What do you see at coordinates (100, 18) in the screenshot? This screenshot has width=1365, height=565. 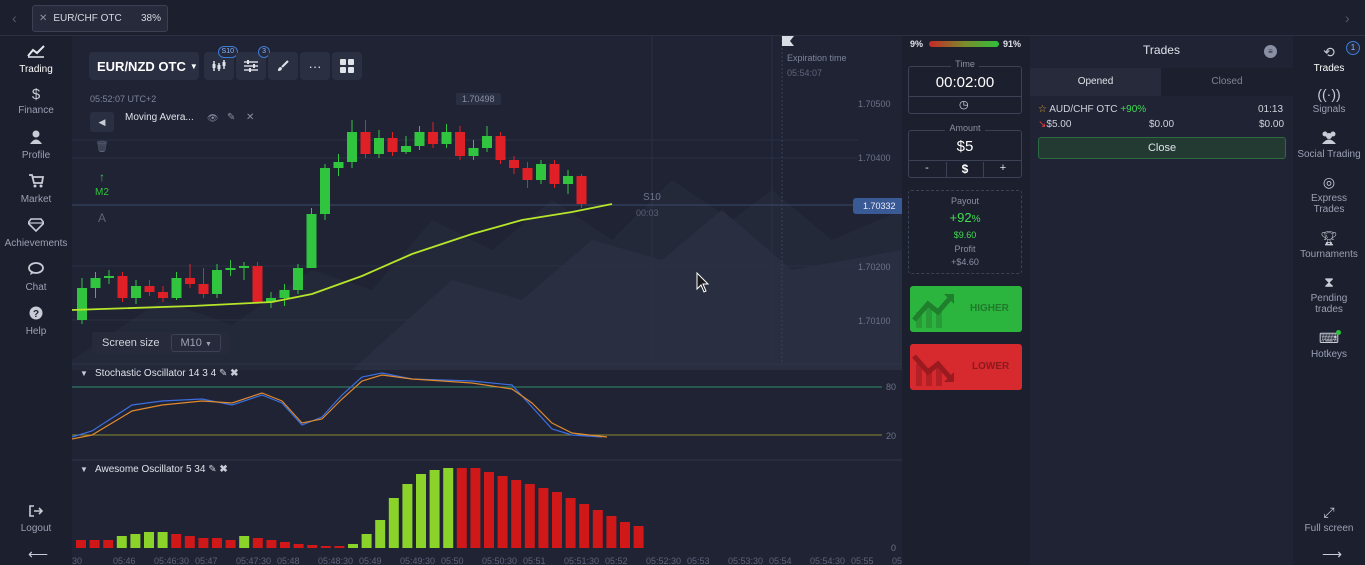 I see `asset-tab: ✕ EUR/CHF OTC 38%` at bounding box center [100, 18].